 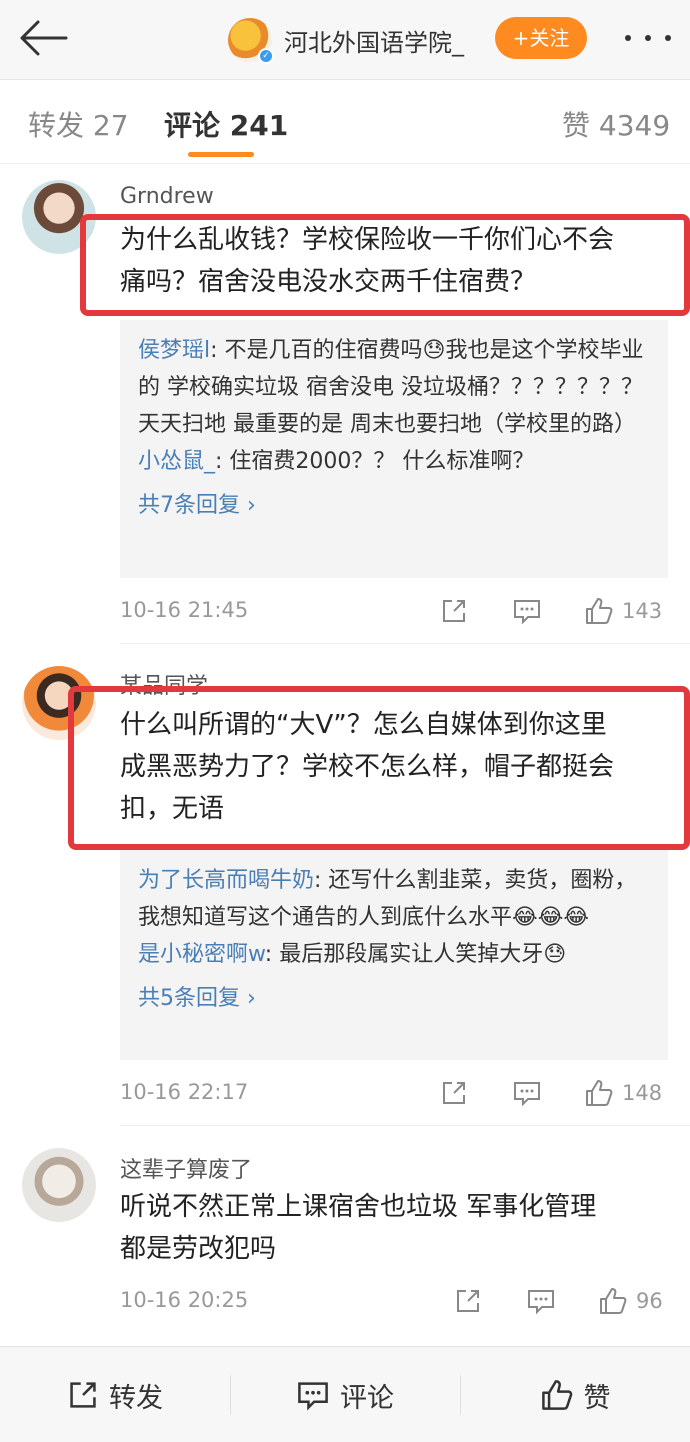 I want to click on like-action: 143, so click(x=623, y=611).